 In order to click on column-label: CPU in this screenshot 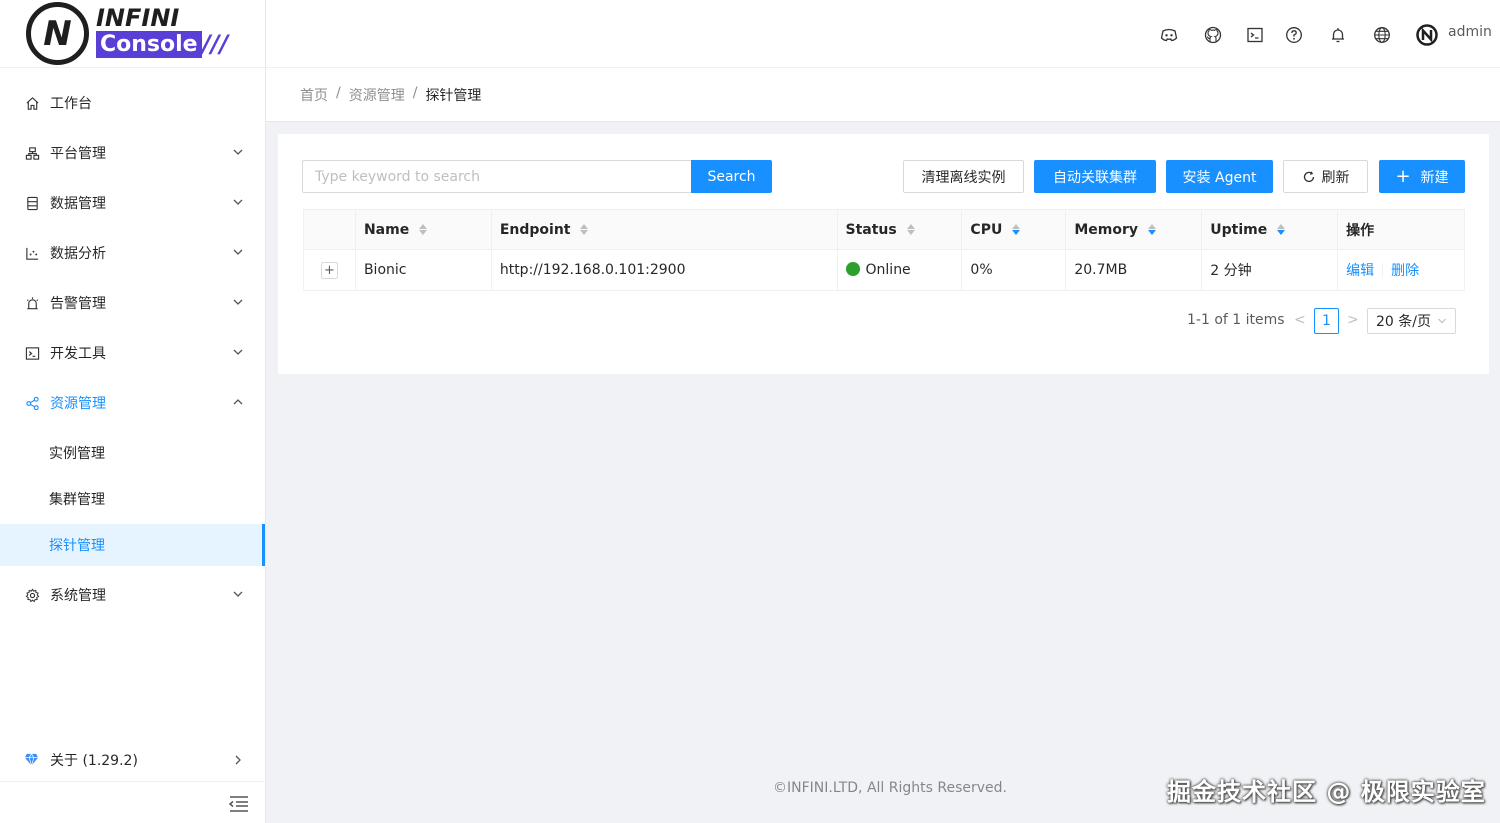, I will do `click(986, 229)`.